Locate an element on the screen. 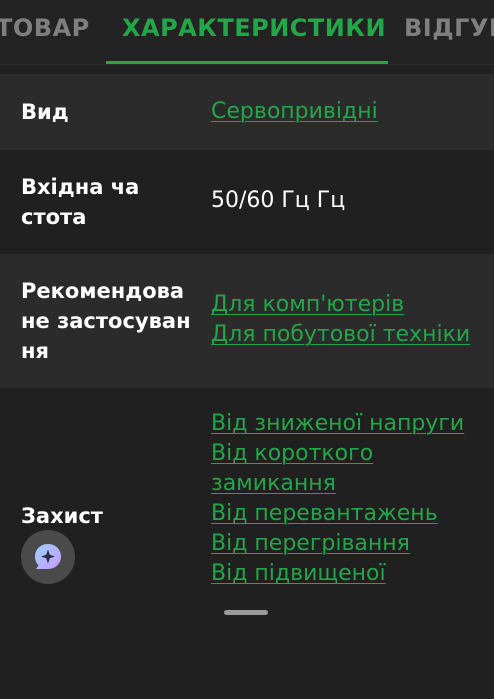 This screenshot has width=494, height=699. assistant-button is located at coordinates (48, 557).